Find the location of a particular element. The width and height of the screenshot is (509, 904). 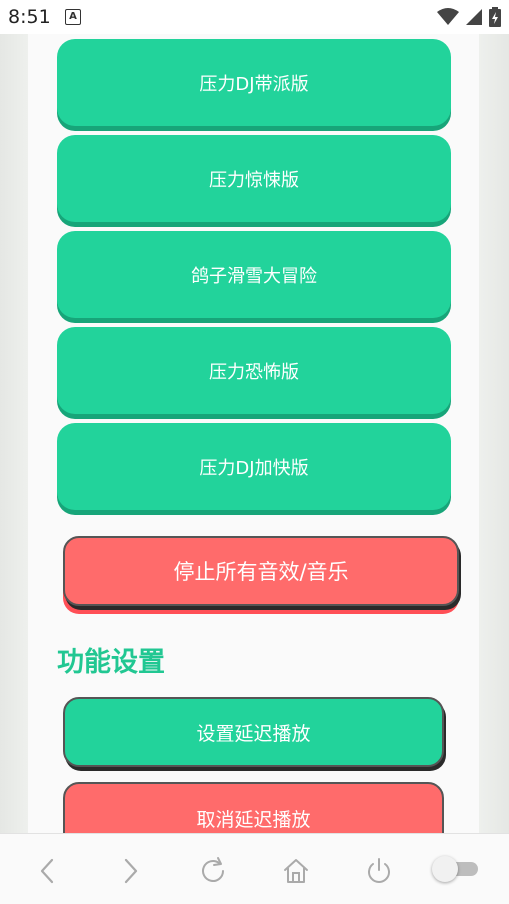

toggle-switch is located at coordinates (456, 869).